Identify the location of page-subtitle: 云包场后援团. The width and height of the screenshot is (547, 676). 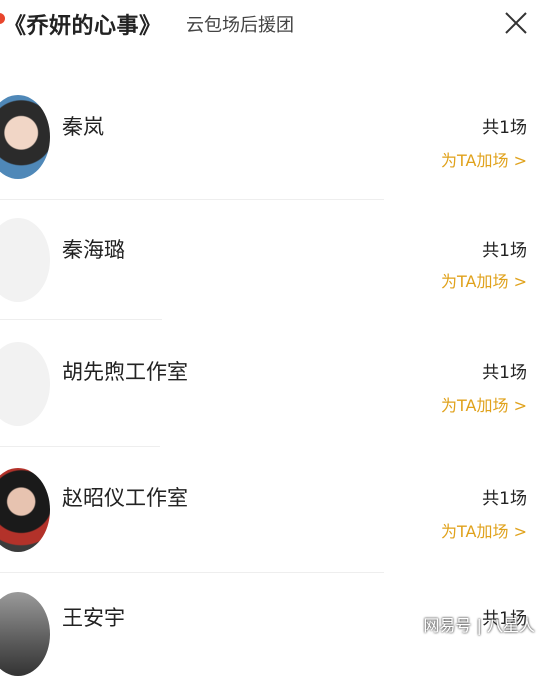
(240, 25).